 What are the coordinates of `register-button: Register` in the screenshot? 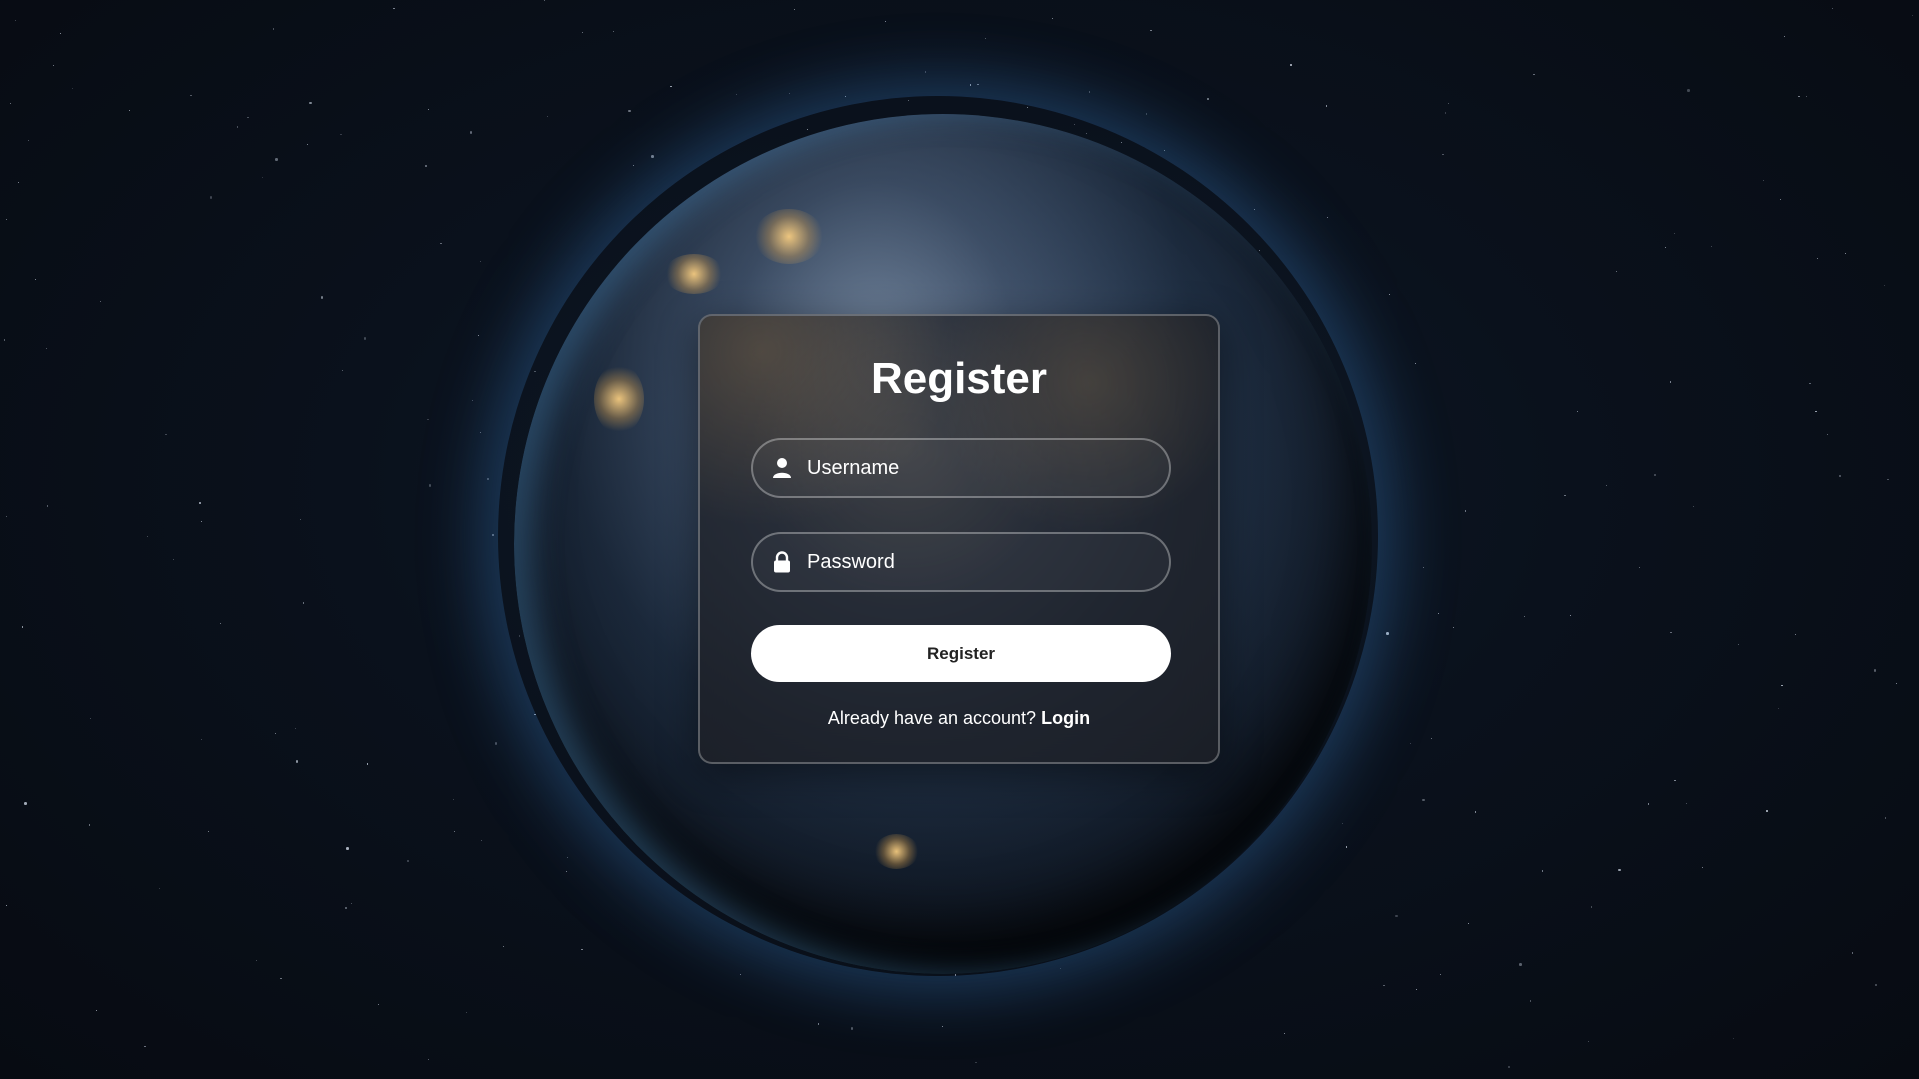 It's located at (961, 653).